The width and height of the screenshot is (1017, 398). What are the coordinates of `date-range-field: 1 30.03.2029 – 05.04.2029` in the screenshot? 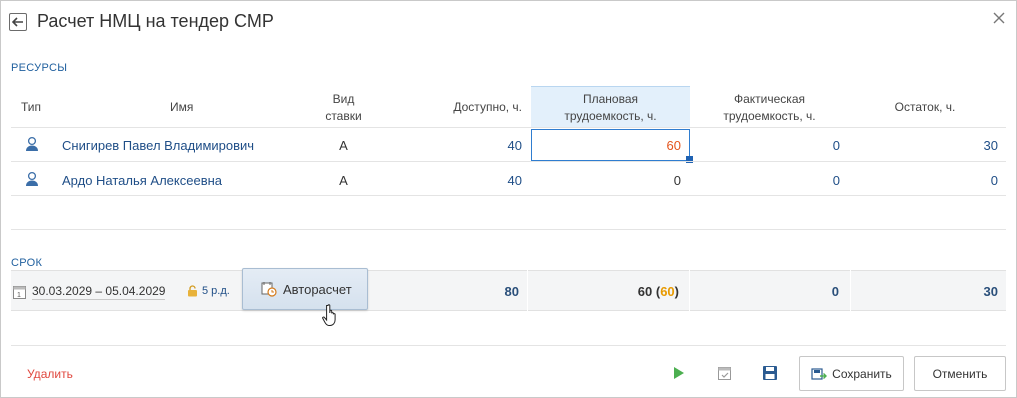 It's located at (89, 292).